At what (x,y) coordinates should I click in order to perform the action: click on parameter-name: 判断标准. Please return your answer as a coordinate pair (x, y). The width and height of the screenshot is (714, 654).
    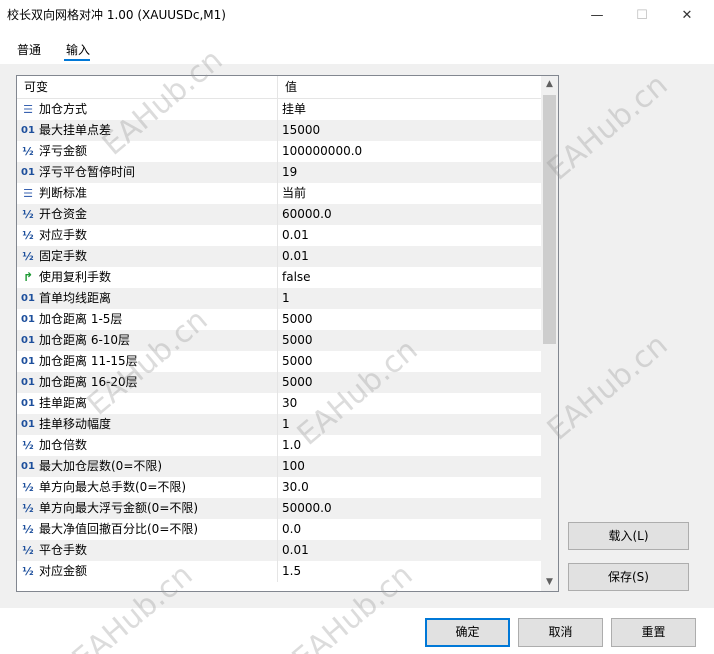
    Looking at the image, I should click on (63, 193).